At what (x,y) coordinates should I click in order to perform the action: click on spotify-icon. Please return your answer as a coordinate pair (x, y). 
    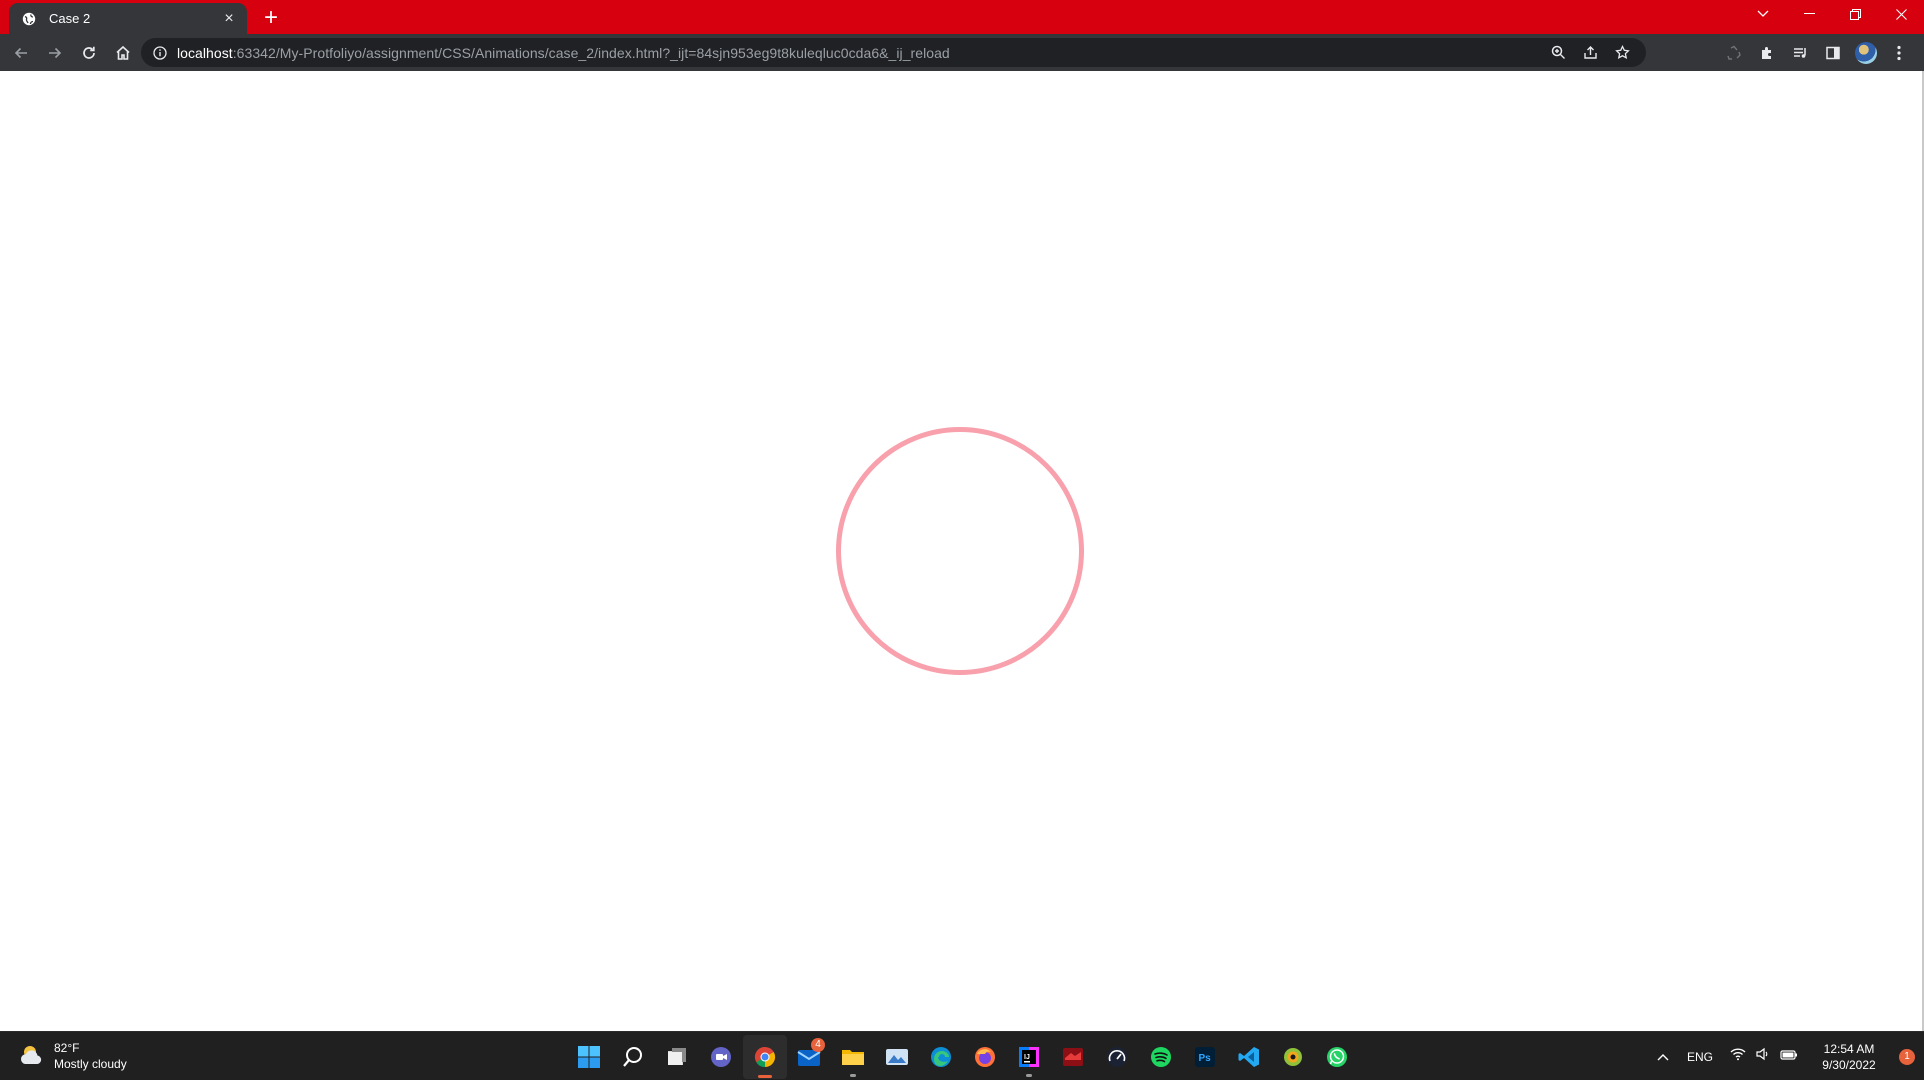
    Looking at the image, I should click on (1161, 1057).